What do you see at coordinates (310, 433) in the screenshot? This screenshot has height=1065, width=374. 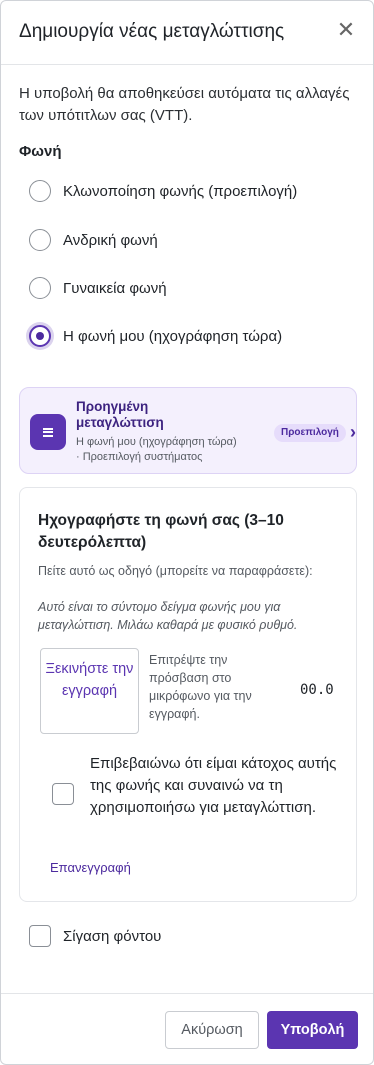 I see `default-badge: Προεπιλογή` at bounding box center [310, 433].